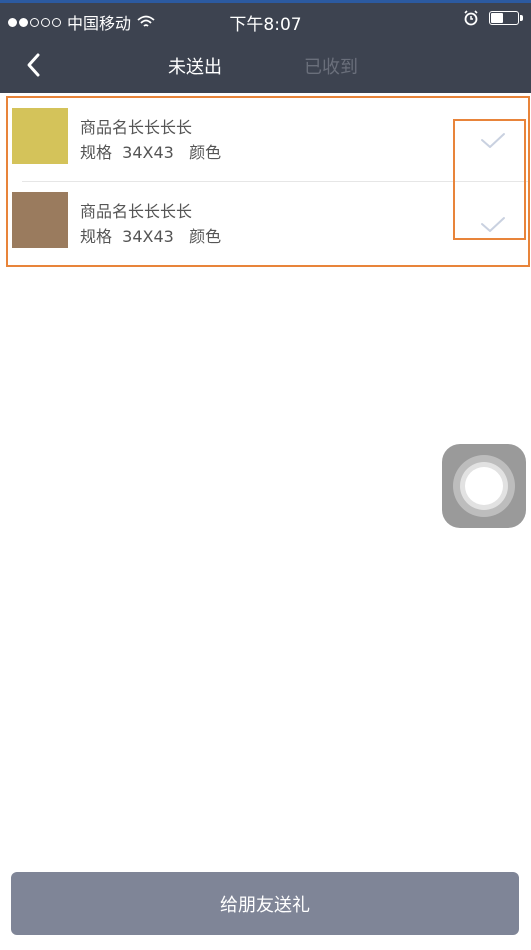  I want to click on tab-unsent: 未送出, so click(195, 66).